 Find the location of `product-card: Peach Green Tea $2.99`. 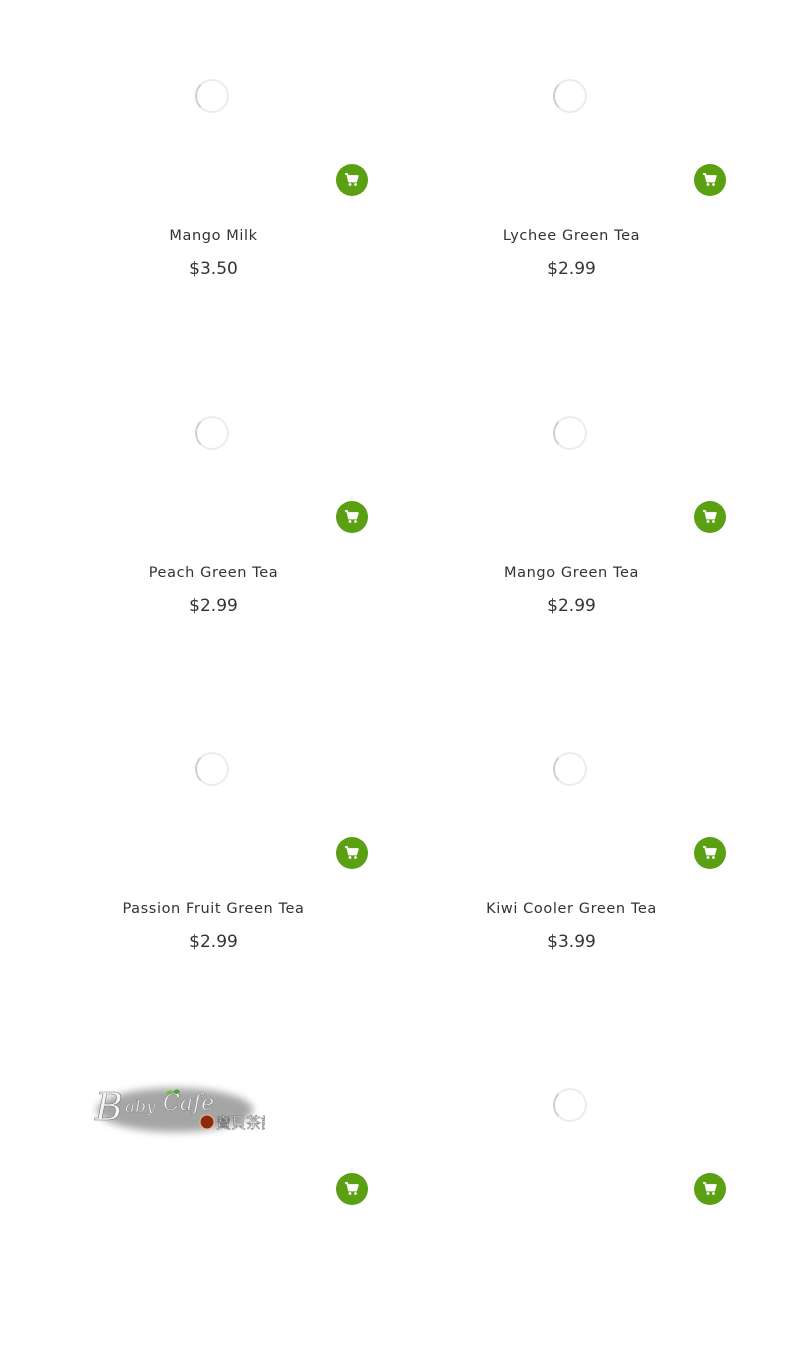

product-card: Peach Green Tea $2.99 is located at coordinates (213, 505).